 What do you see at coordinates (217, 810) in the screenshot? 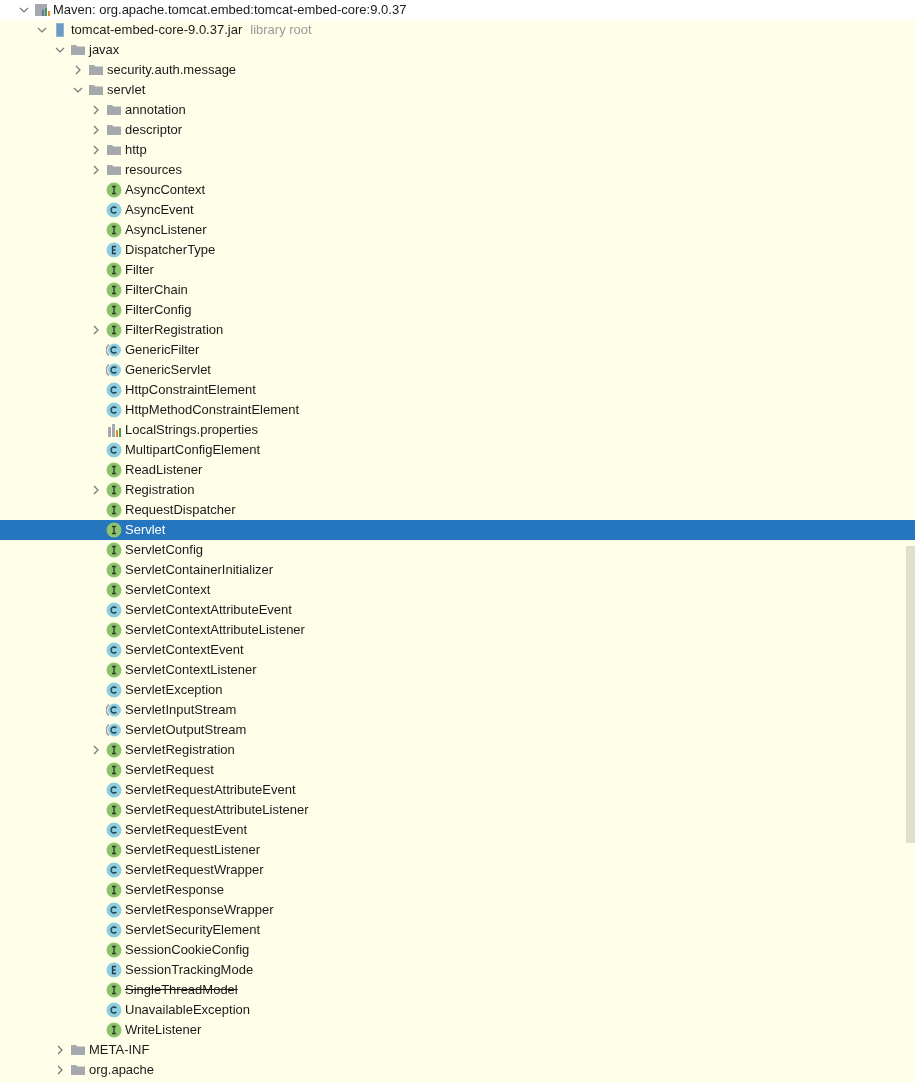
I see `tree-item-label: ServletRequestAttributeListener` at bounding box center [217, 810].